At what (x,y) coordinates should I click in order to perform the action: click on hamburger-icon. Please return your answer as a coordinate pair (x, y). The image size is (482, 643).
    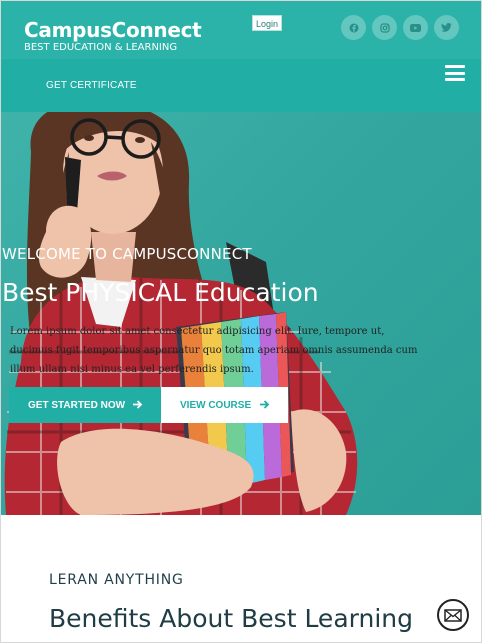
    Looking at the image, I should click on (455, 73).